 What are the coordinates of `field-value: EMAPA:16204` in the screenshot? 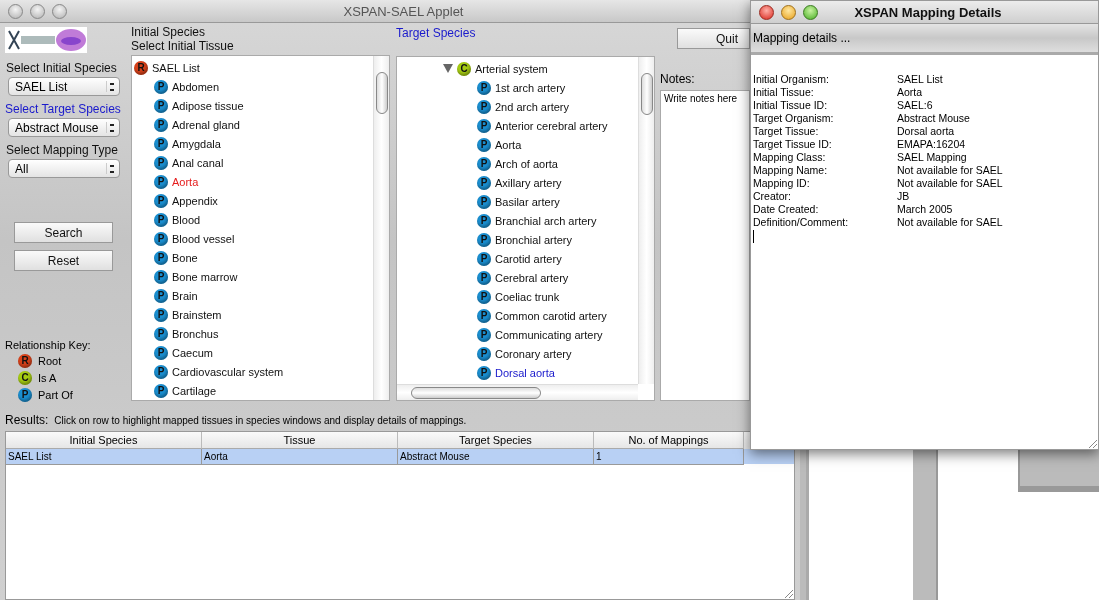 It's located at (931, 144).